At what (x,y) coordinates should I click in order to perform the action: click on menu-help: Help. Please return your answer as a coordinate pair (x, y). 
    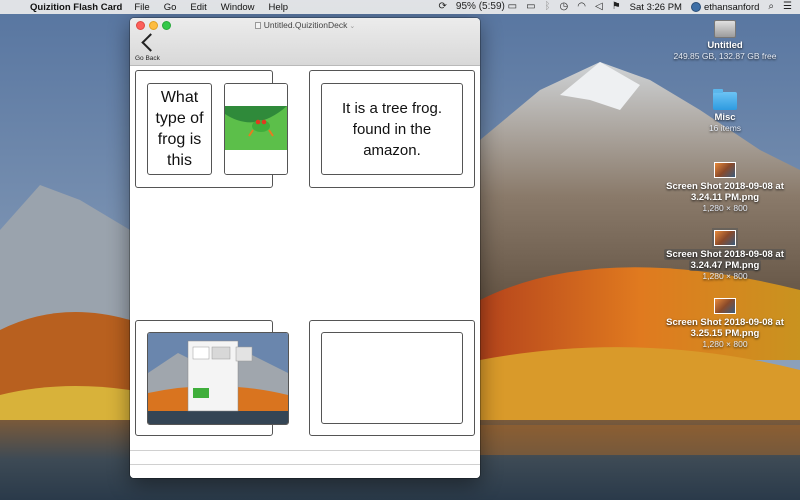
    Looking at the image, I should click on (279, 7).